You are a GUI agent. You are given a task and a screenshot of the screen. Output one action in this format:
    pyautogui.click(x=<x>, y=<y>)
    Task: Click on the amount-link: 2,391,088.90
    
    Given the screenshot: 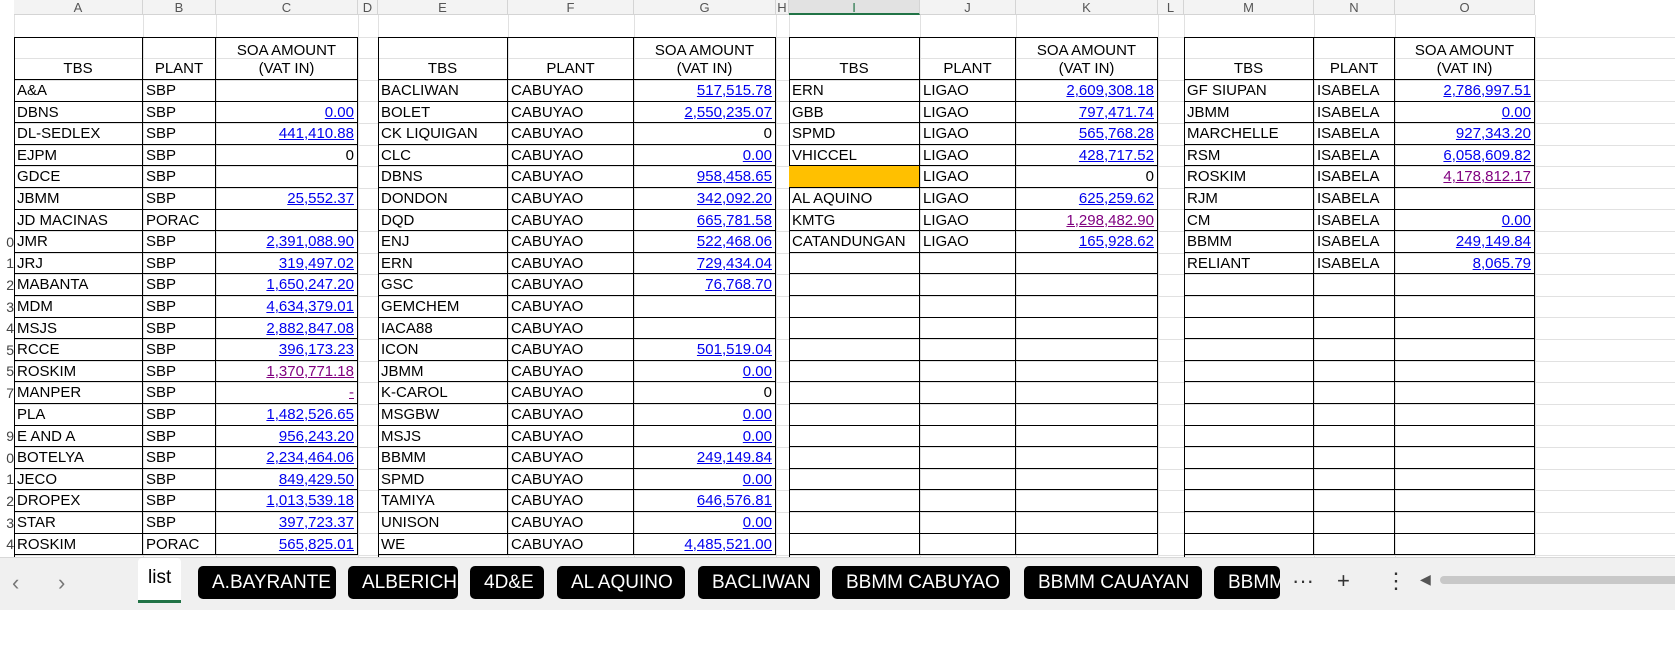 What is the action you would take?
    pyautogui.click(x=310, y=241)
    